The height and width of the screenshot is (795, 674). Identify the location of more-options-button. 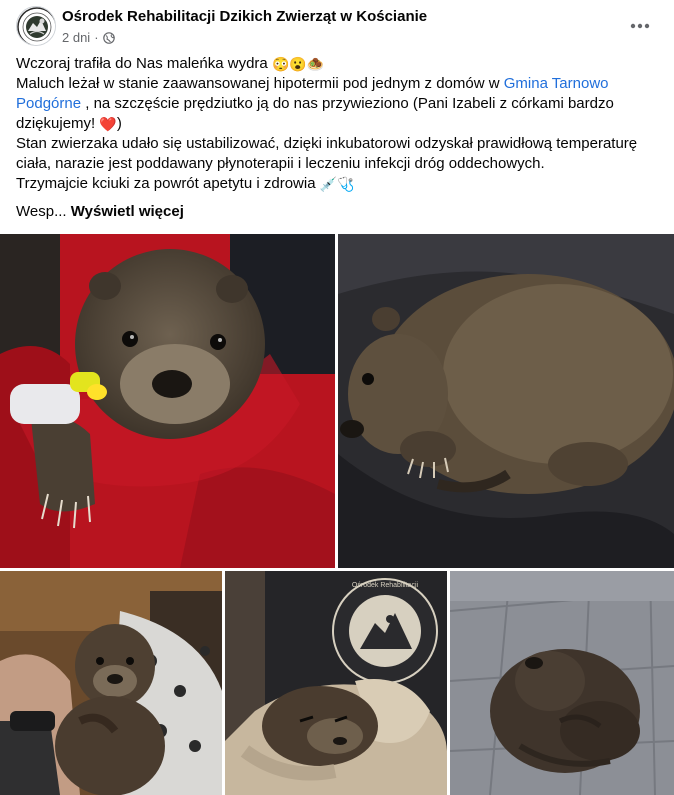
(640, 26).